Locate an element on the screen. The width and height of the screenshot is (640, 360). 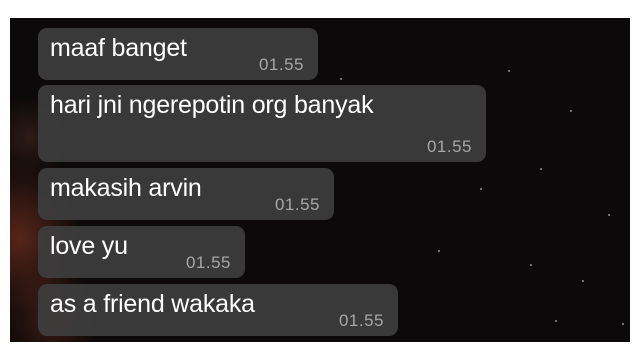
message-bubble: makasih arvin 01.55 is located at coordinates (186, 194).